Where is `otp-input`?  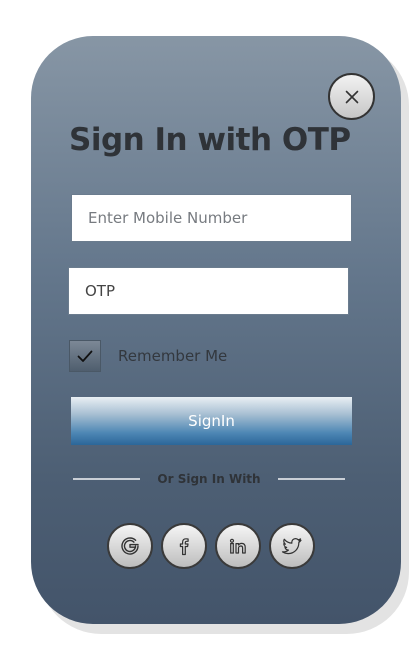
otp-input is located at coordinates (208, 291).